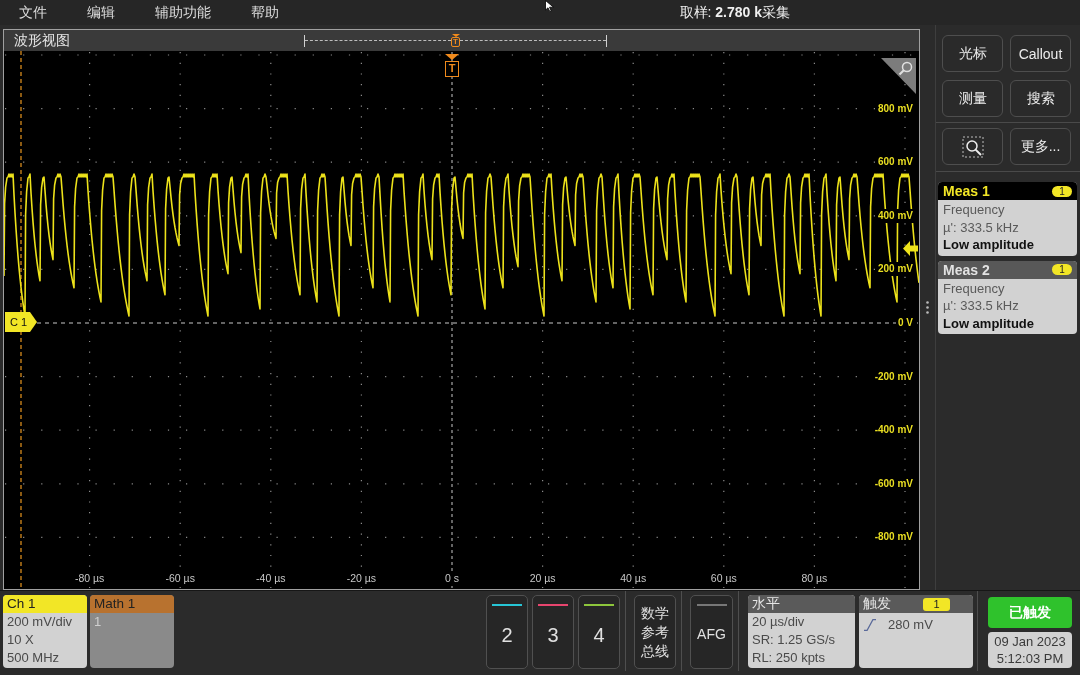  I want to click on drag-handle-icon, so click(927, 307).